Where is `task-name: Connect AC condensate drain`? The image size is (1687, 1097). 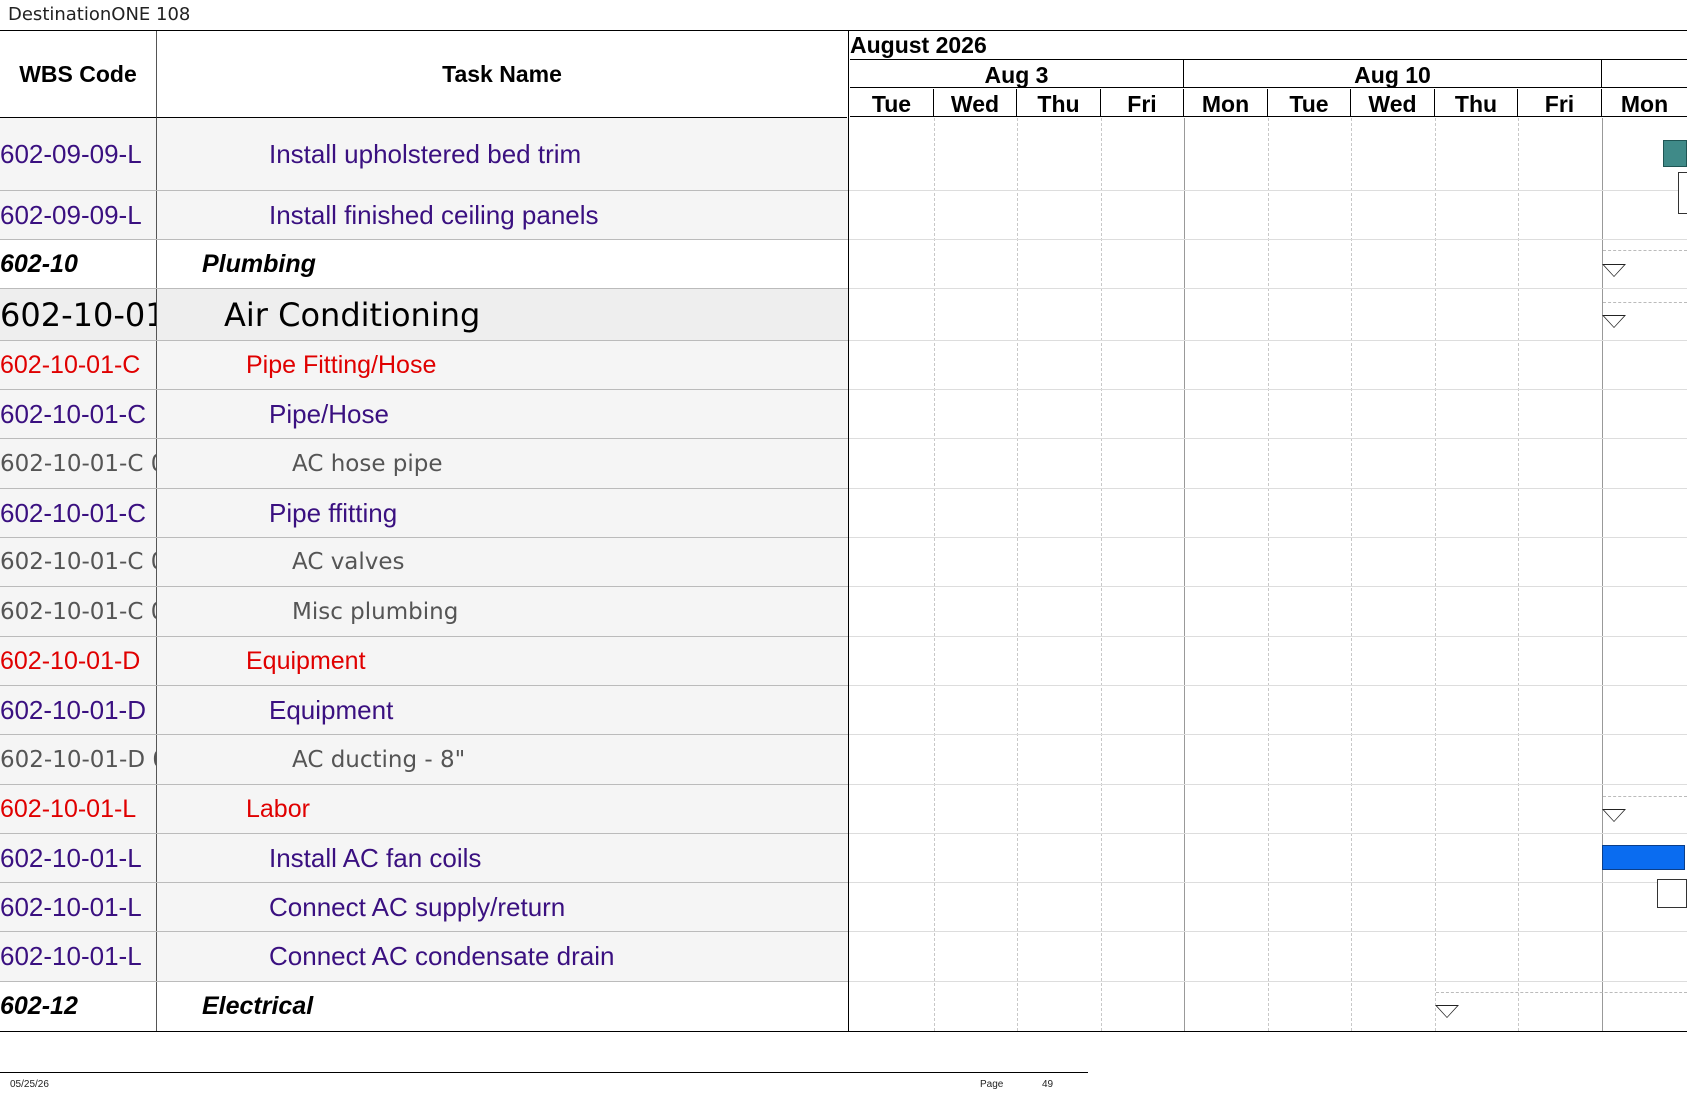
task-name: Connect AC condensate drain is located at coordinates (442, 956).